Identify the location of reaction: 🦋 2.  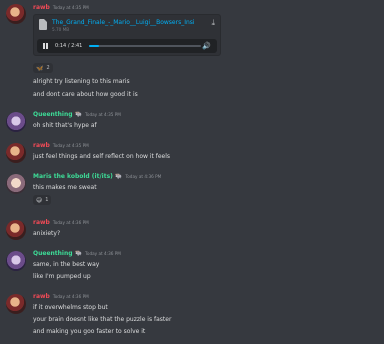
(43, 68).